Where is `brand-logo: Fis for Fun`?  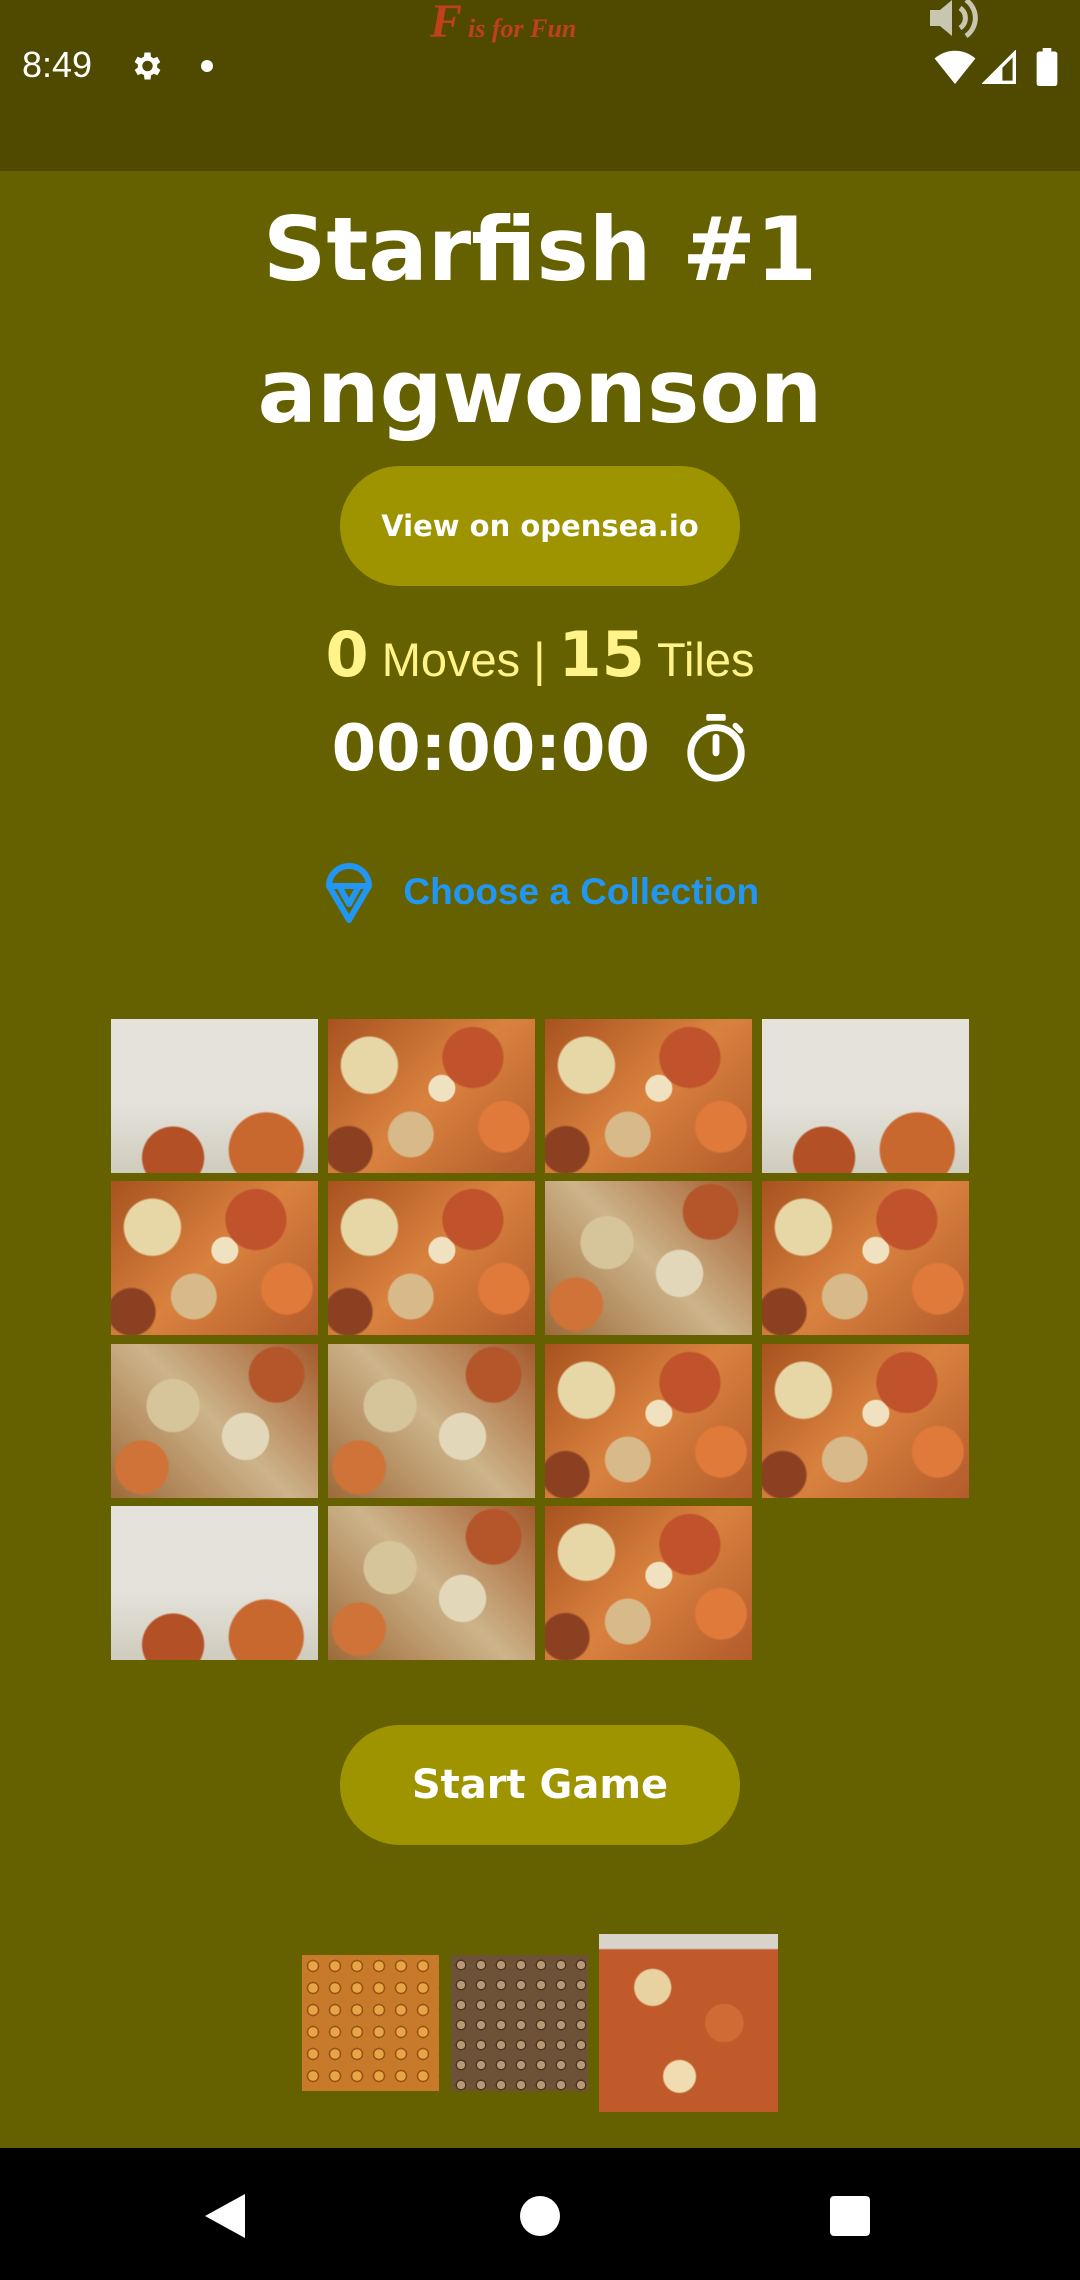
brand-logo: Fis for Fun is located at coordinates (503, 24).